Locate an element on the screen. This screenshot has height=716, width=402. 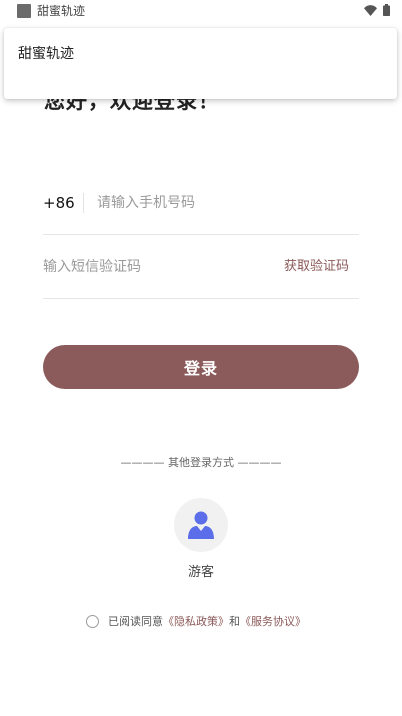
guest-login-button is located at coordinates (201, 525).